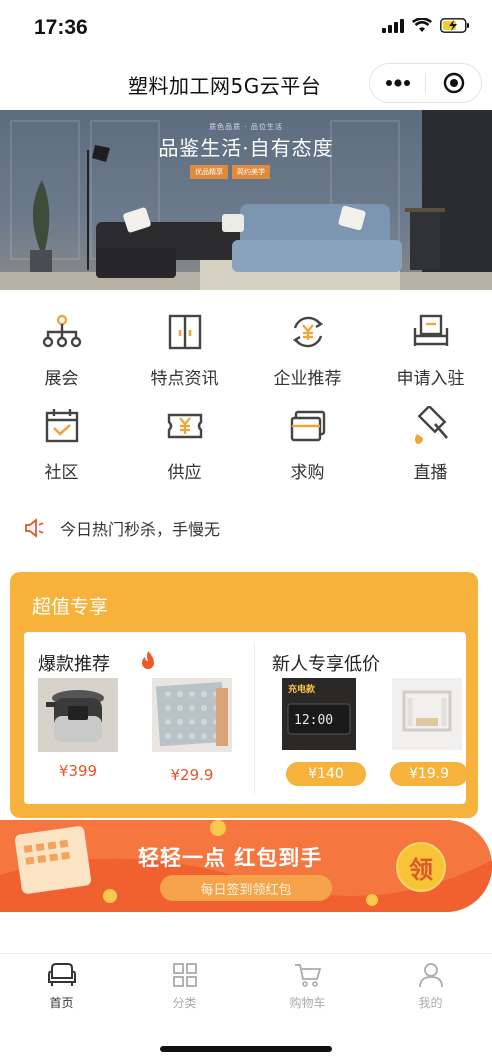  I want to click on network-icon, so click(62, 332).